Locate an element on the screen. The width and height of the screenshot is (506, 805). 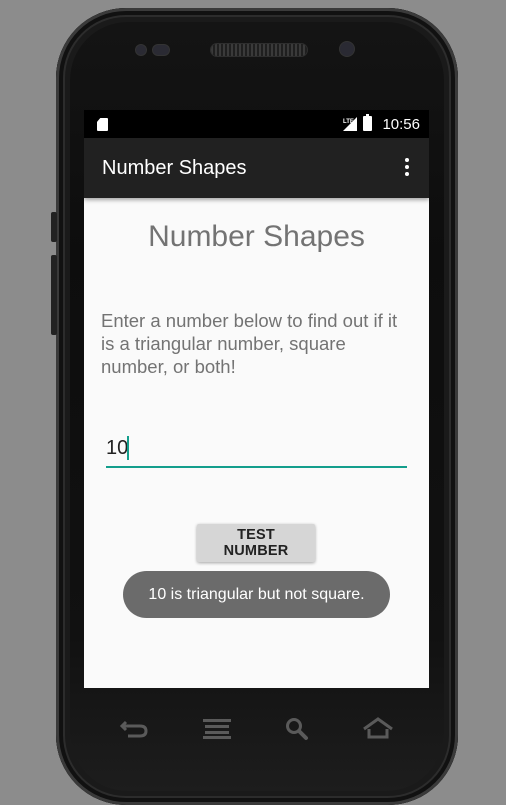
test-number-button: TEST NUMBER is located at coordinates (256, 543).